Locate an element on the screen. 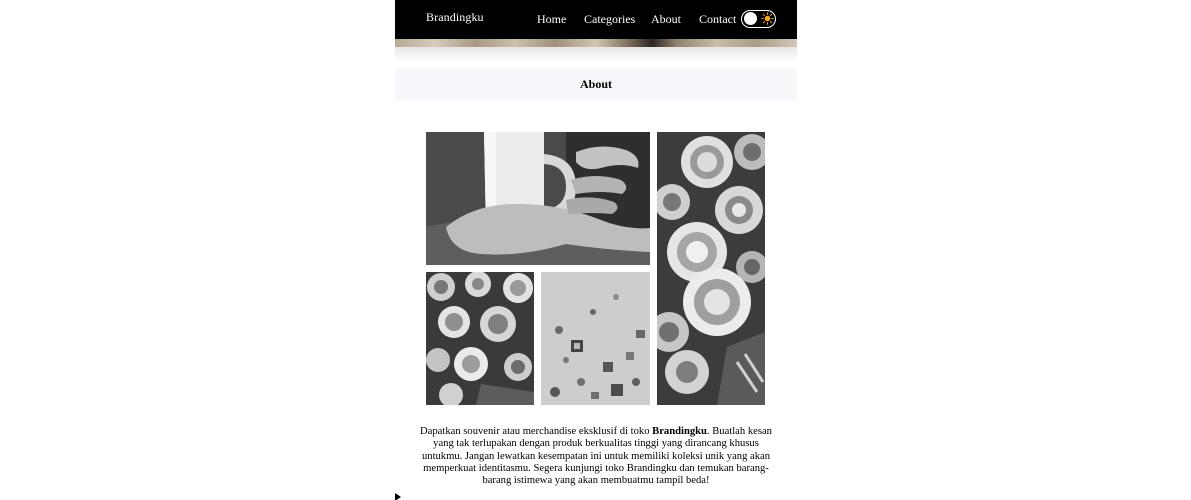 The image size is (1191, 500). hero-image-strip is located at coordinates (596, 43).